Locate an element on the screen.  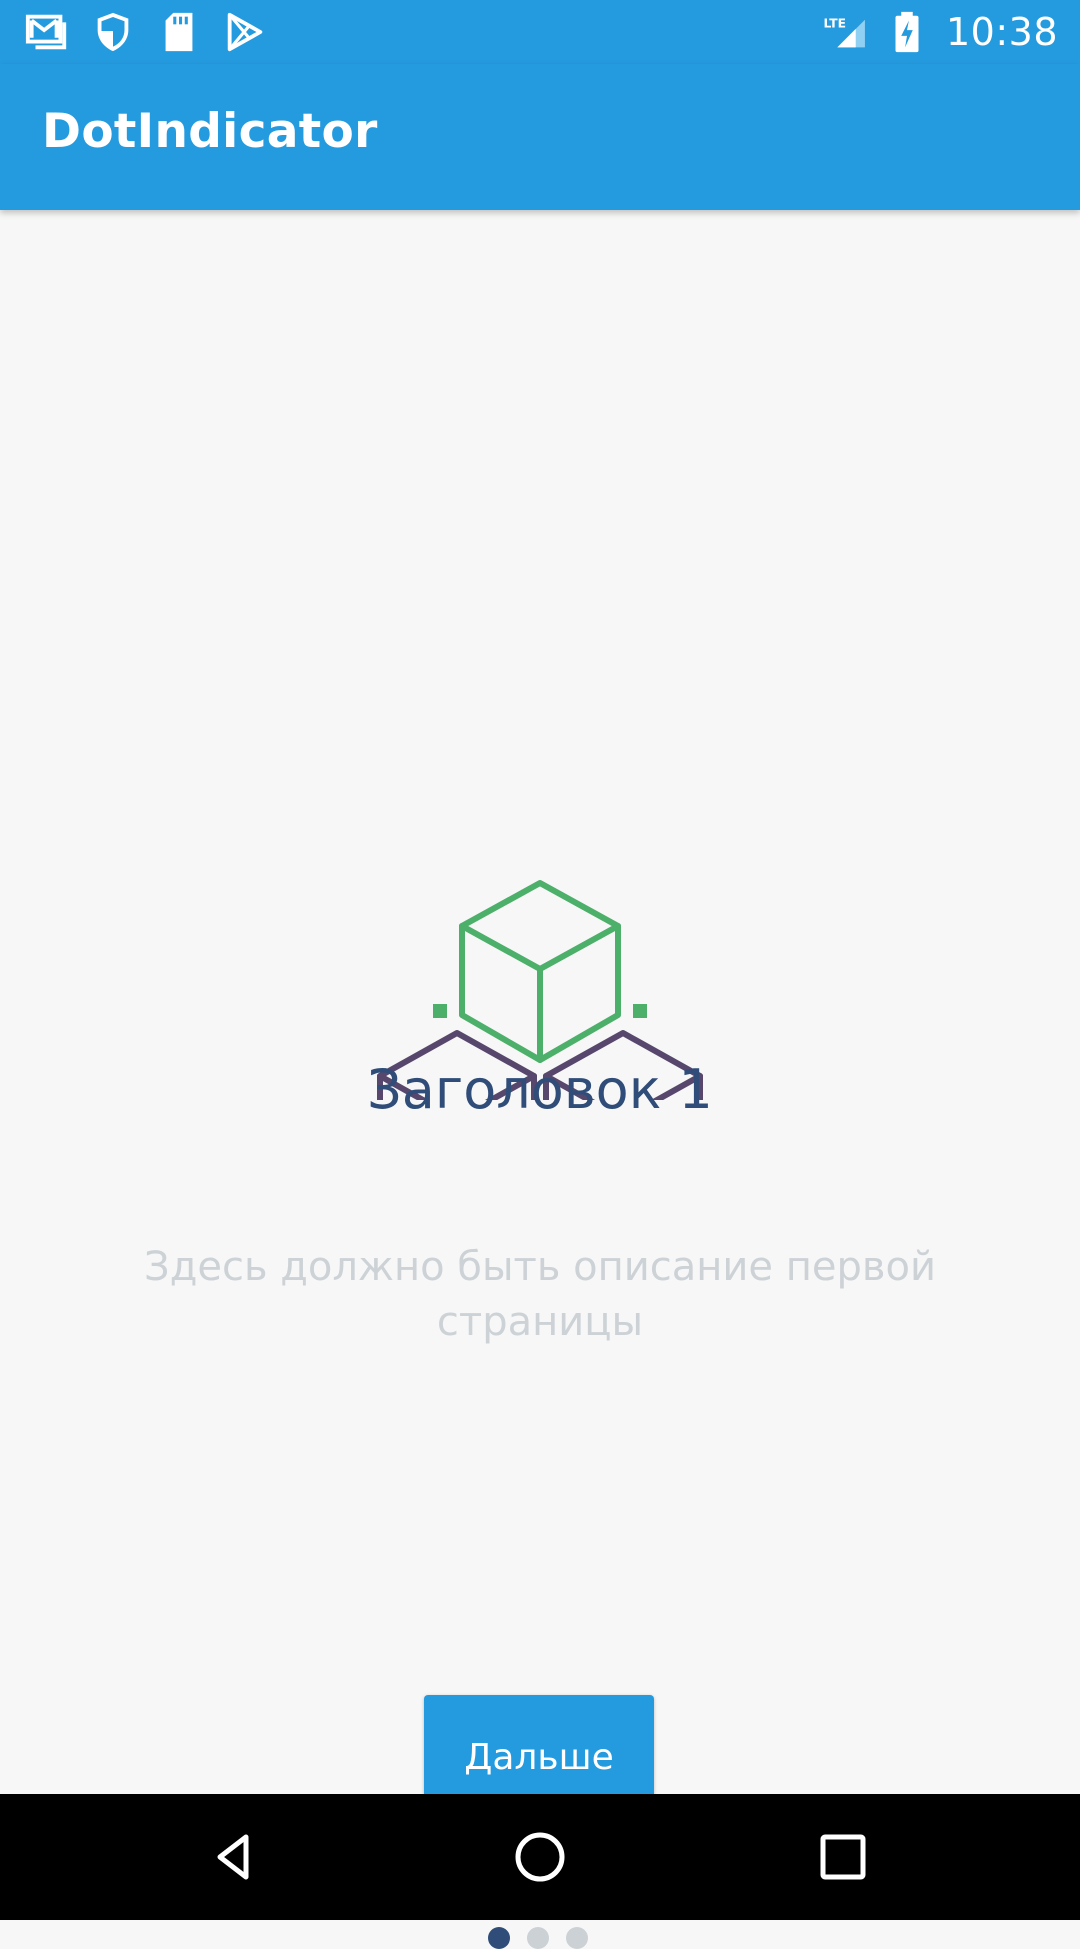
sd-card-icon is located at coordinates (179, 32).